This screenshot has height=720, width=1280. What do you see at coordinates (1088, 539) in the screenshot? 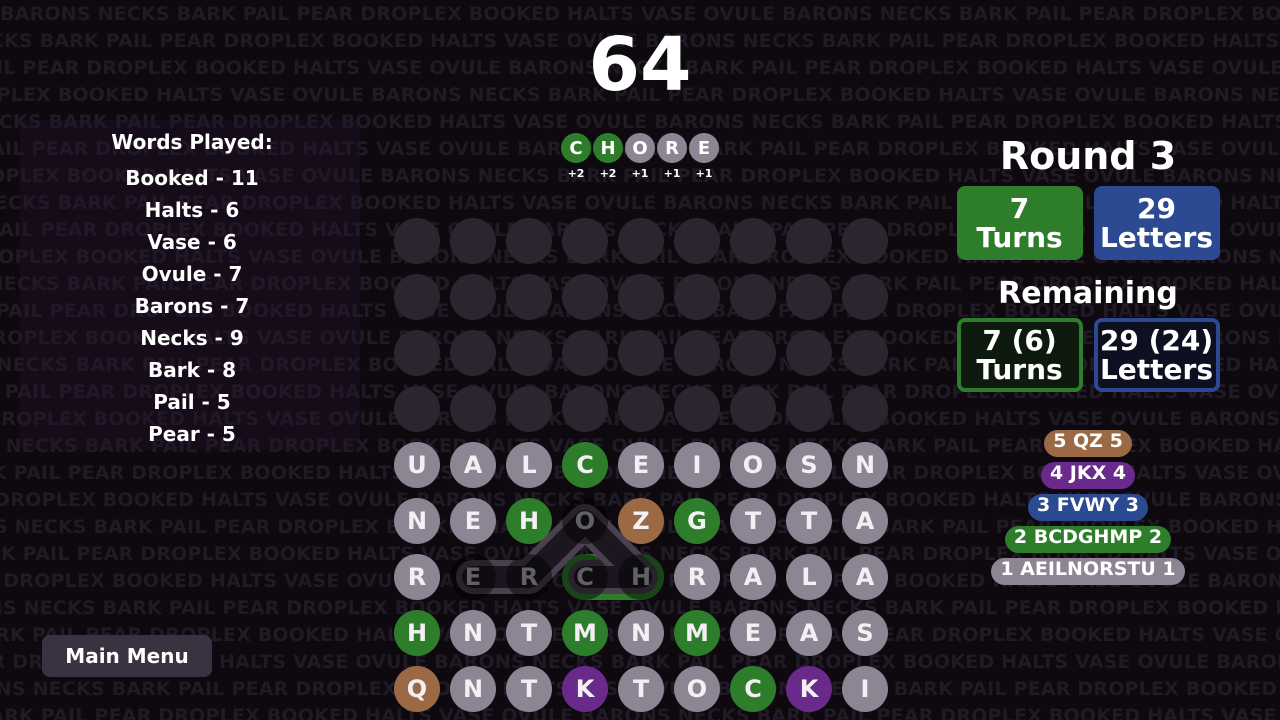
I see `tier-badge: 2 BCDGHMP 2` at bounding box center [1088, 539].